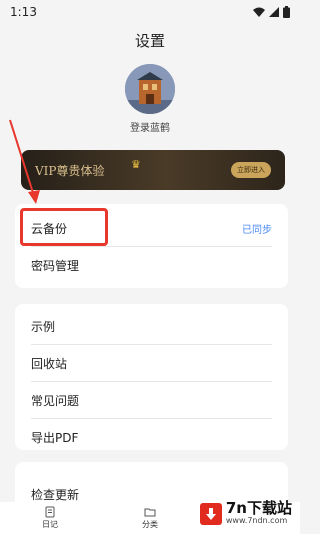 This screenshot has width=320, height=534. I want to click on download-arrow-icon, so click(210, 513).